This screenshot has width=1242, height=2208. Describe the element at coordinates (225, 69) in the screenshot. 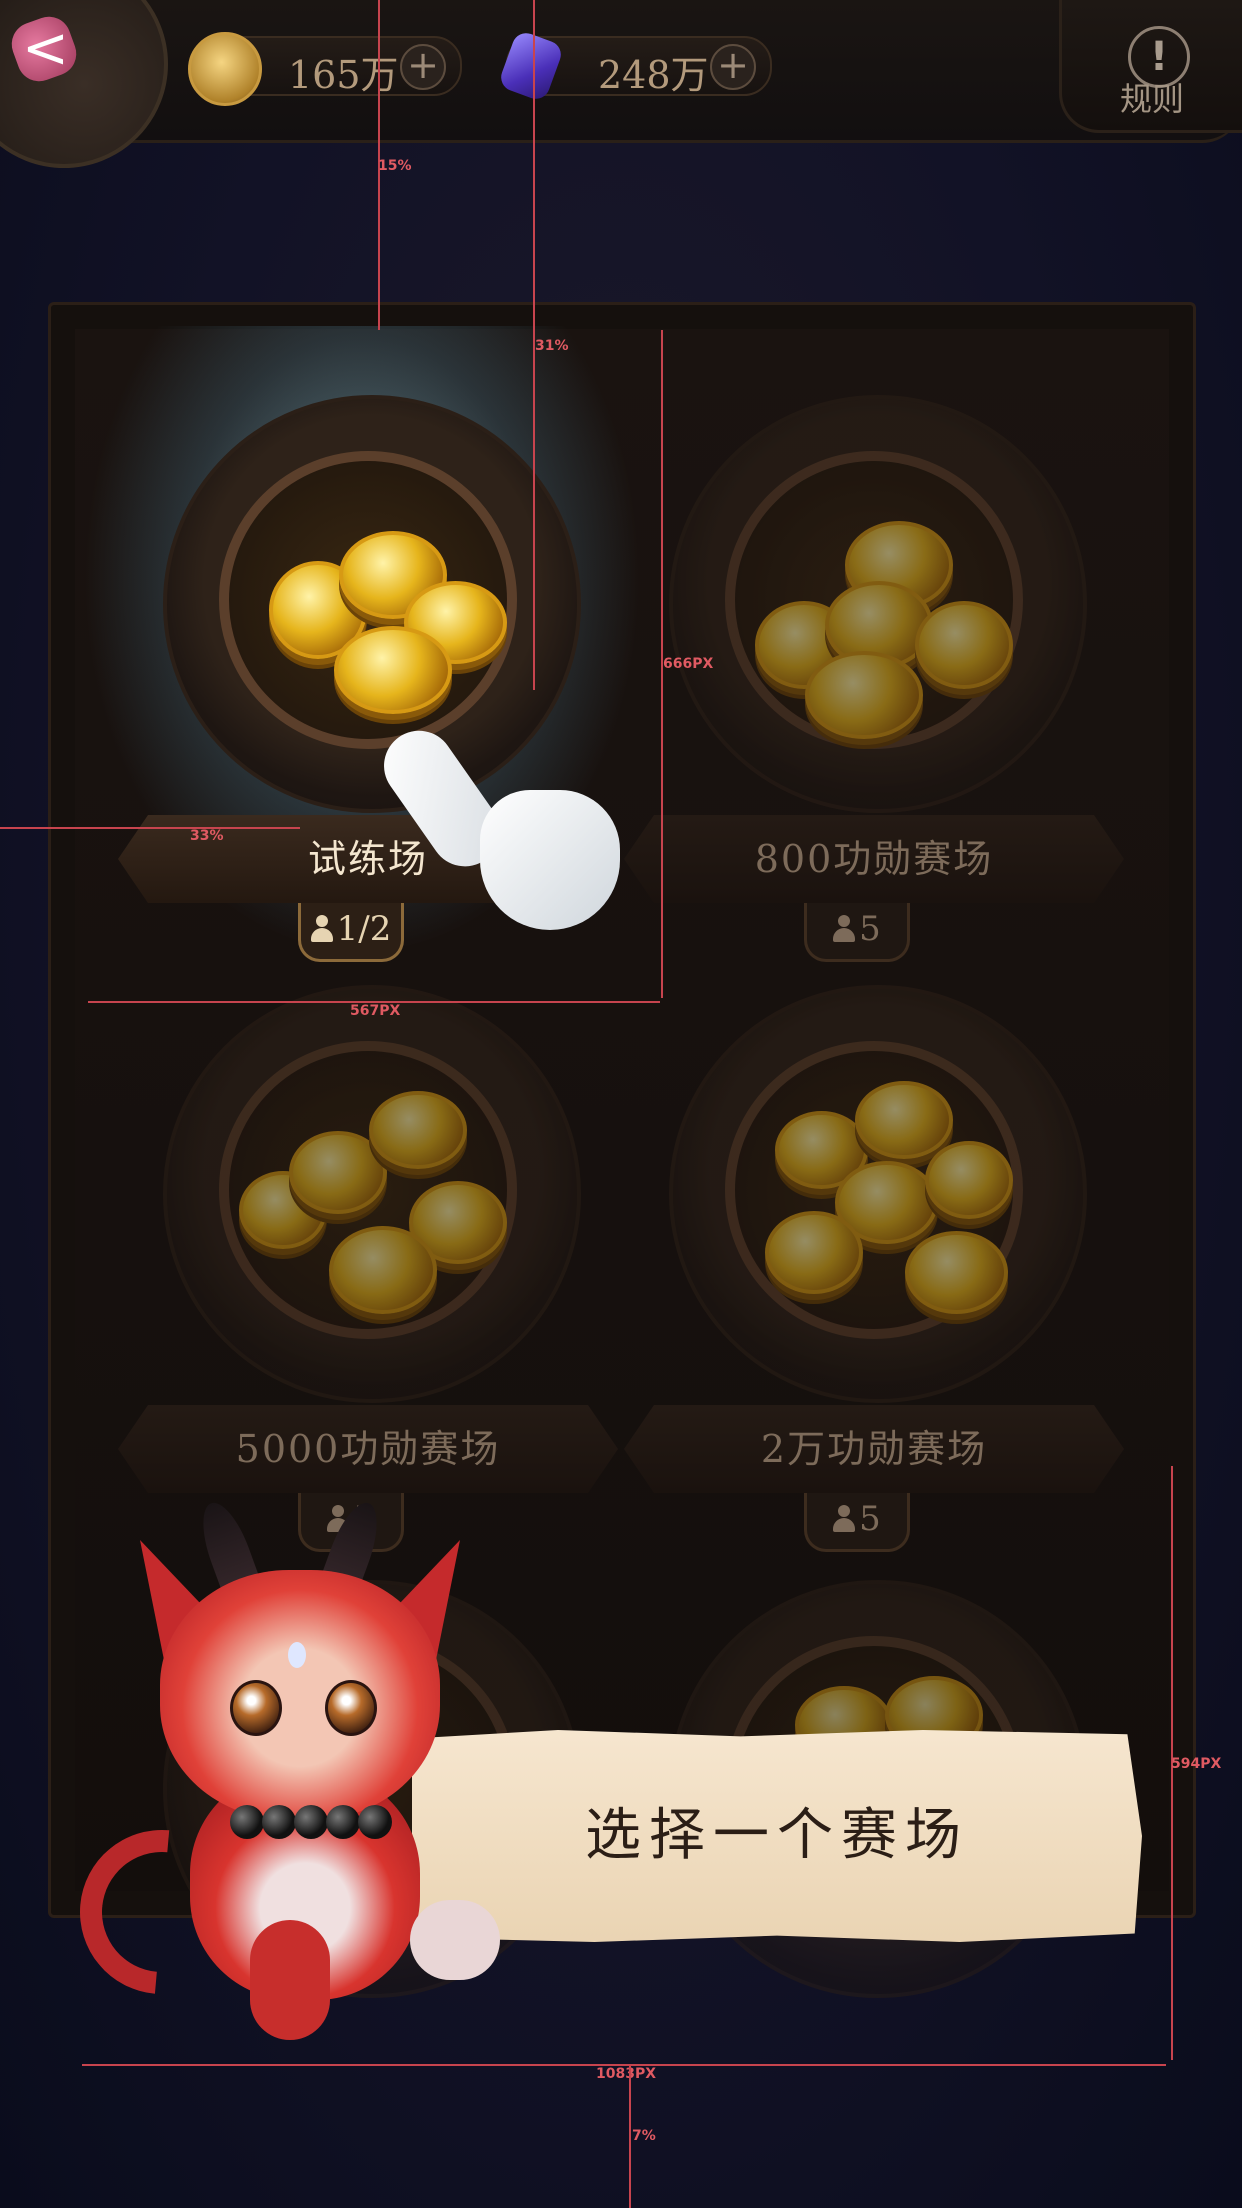

I see `gold-star-coin-icon` at that location.